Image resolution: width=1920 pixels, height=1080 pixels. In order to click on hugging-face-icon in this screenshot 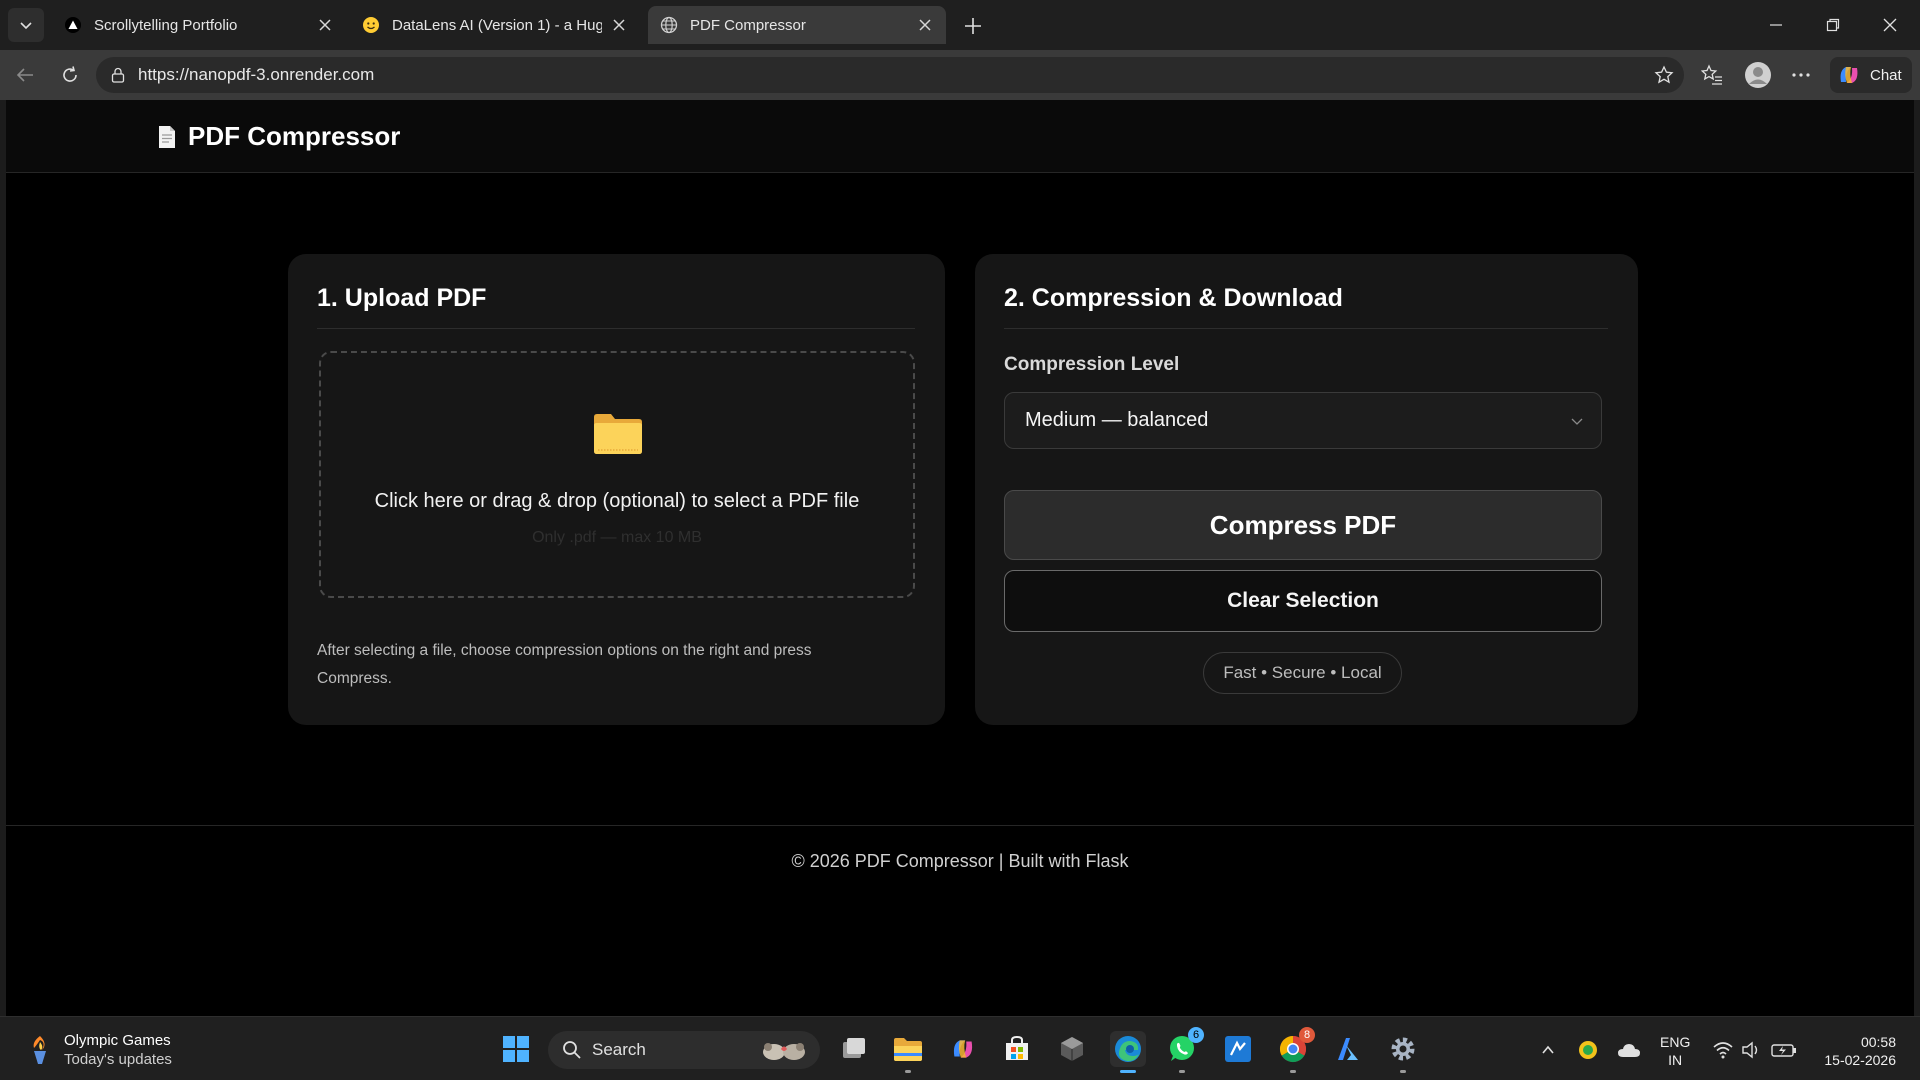, I will do `click(371, 25)`.